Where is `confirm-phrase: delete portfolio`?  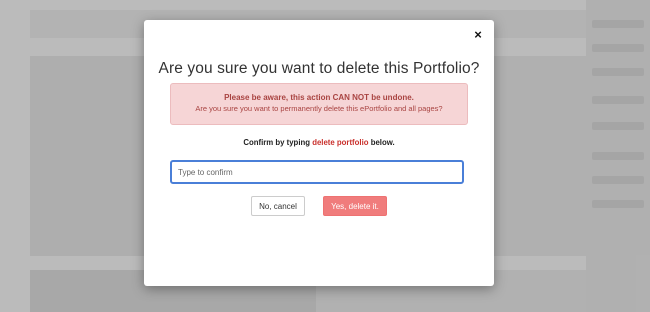
confirm-phrase: delete portfolio is located at coordinates (340, 142).